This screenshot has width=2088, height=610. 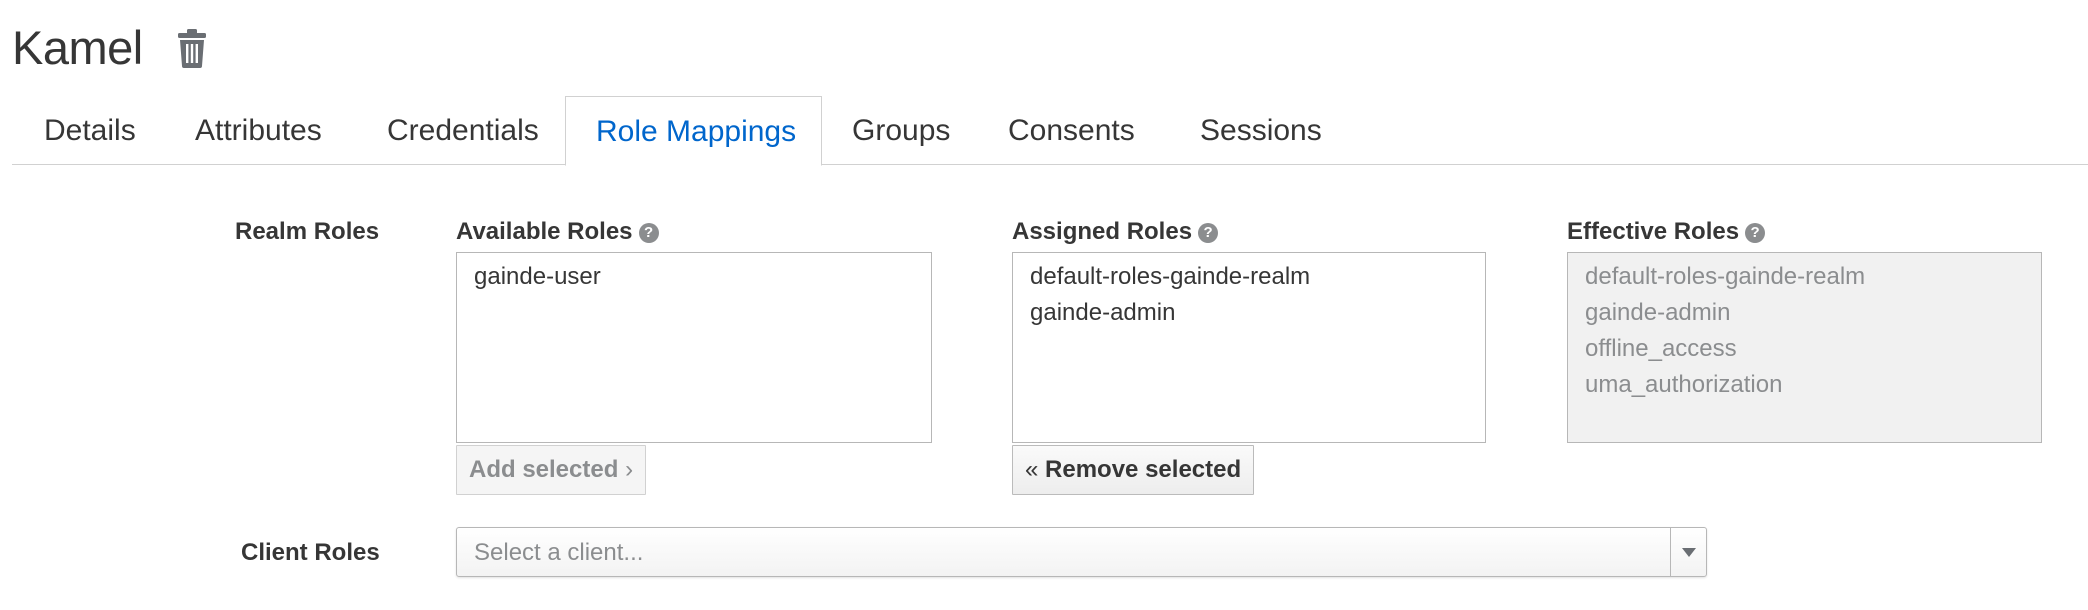 What do you see at coordinates (90, 130) in the screenshot?
I see `tab-details: Details` at bounding box center [90, 130].